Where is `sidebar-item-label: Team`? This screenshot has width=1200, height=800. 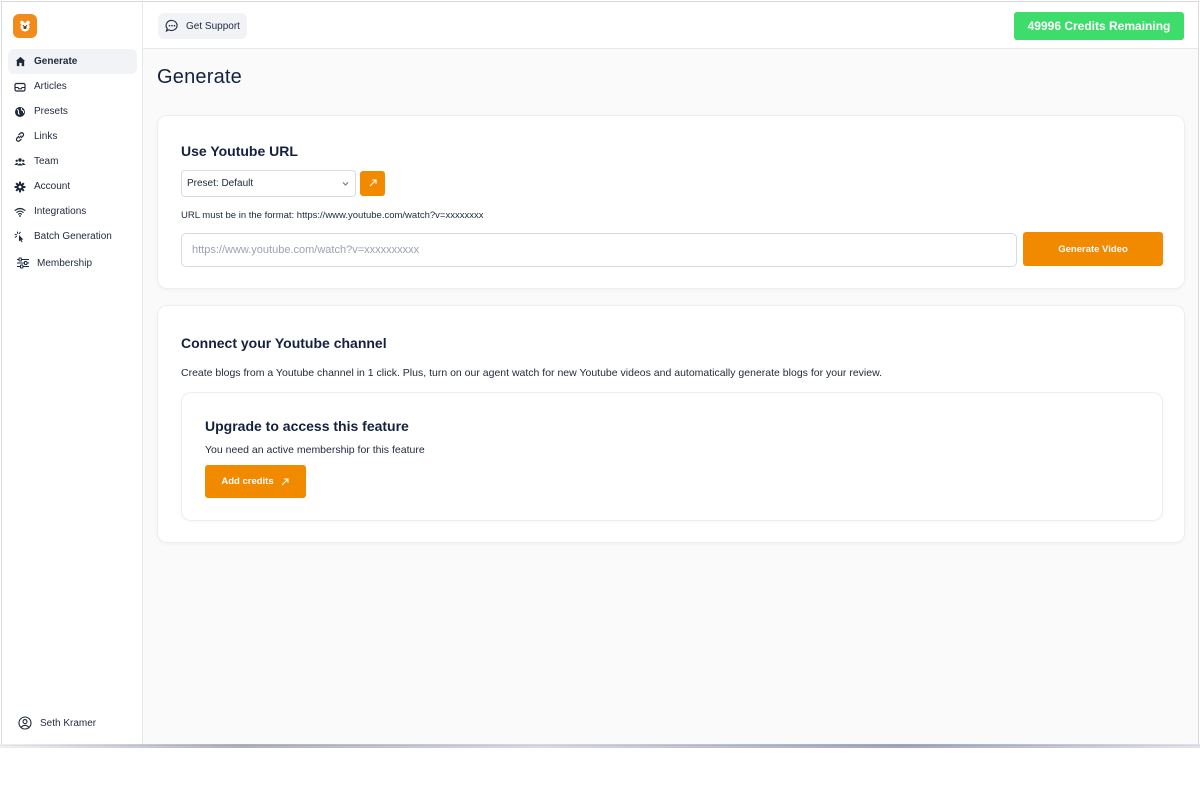 sidebar-item-label: Team is located at coordinates (46, 161).